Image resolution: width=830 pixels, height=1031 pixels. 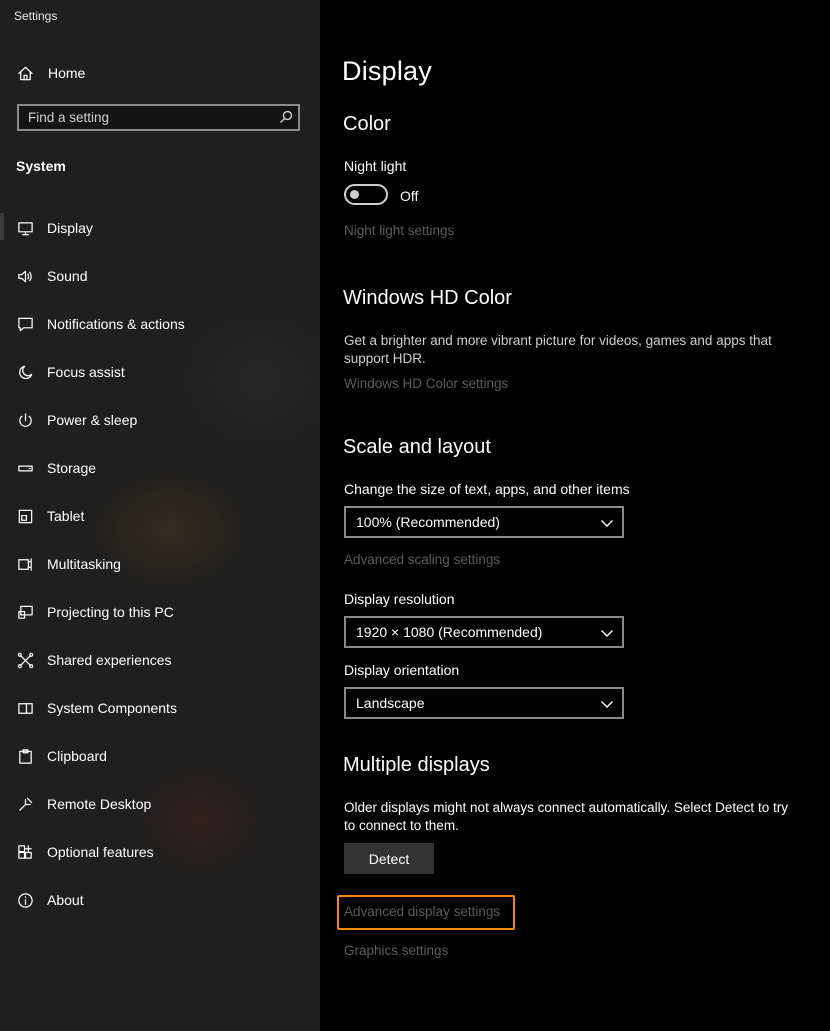 I want to click on sidebar-item-label: Projecting to this PC, so click(x=110, y=612).